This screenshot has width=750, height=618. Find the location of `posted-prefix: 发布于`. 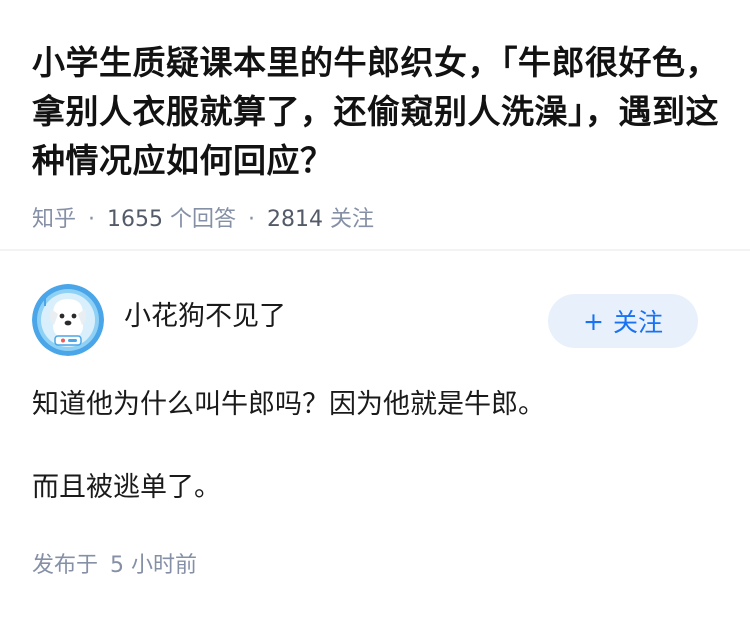

posted-prefix: 发布于 is located at coordinates (65, 565).